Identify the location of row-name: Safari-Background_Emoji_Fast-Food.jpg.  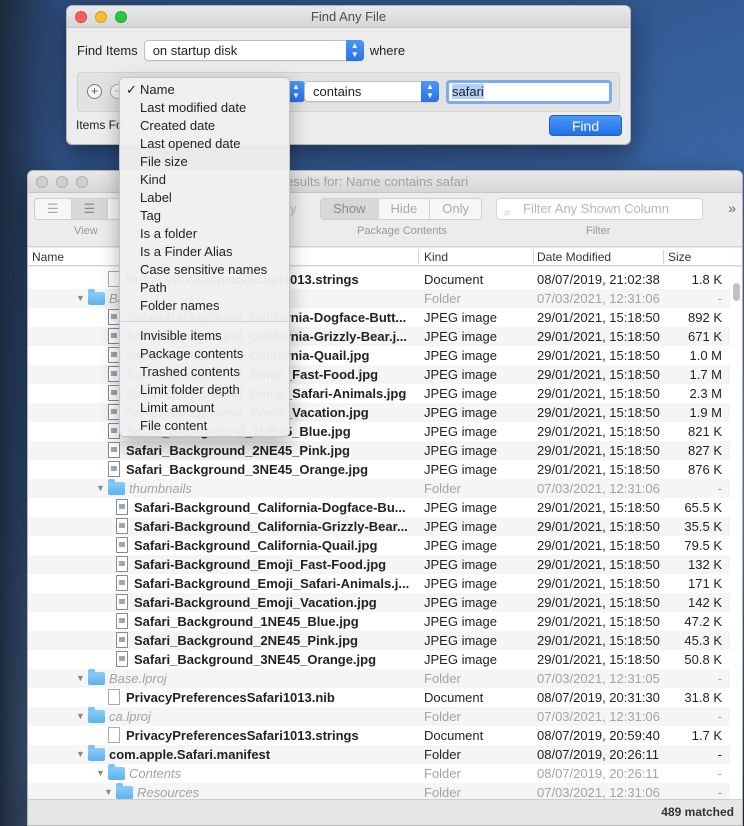
(260, 564).